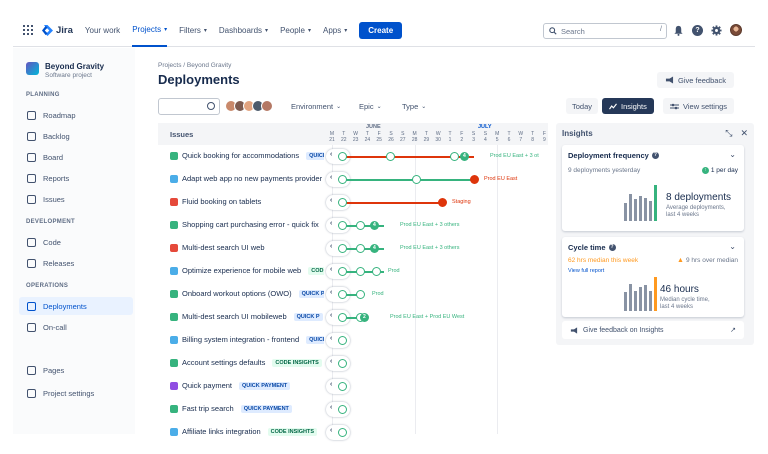 The height and width of the screenshot is (454, 768). I want to click on assignee-avatar, so click(267, 106).